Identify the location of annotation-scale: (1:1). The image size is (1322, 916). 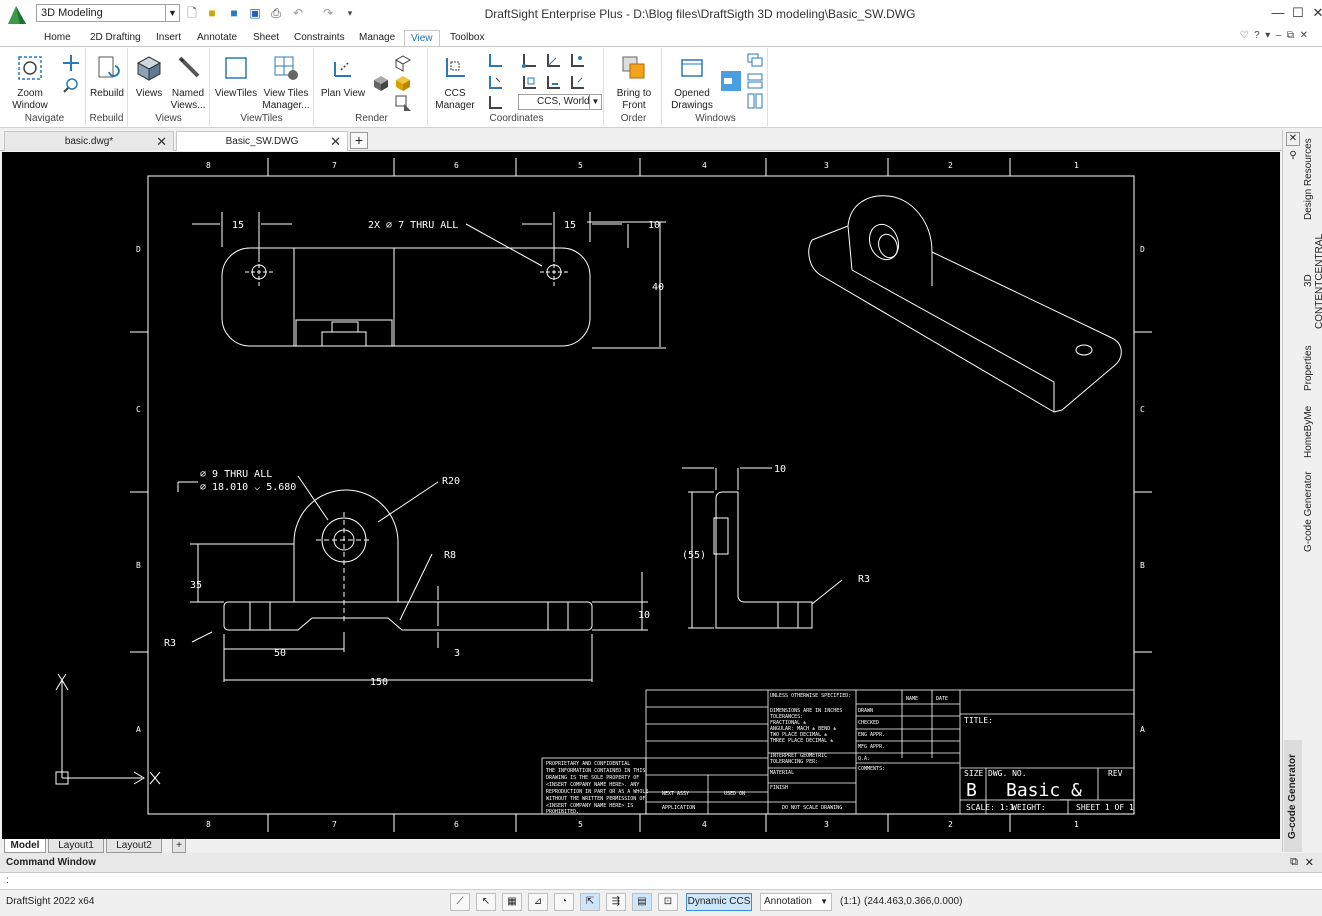
(850, 901).